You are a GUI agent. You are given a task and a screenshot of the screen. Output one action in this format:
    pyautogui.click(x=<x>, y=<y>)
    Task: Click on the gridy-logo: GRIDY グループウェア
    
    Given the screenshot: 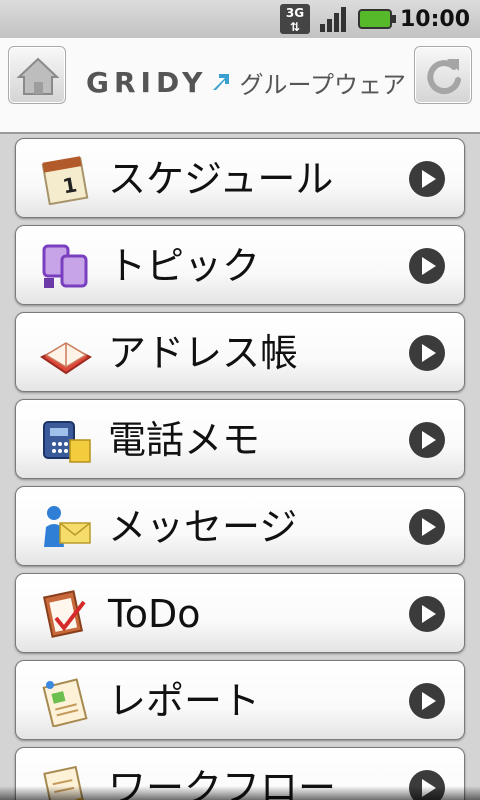 What is the action you would take?
    pyautogui.click(x=246, y=82)
    